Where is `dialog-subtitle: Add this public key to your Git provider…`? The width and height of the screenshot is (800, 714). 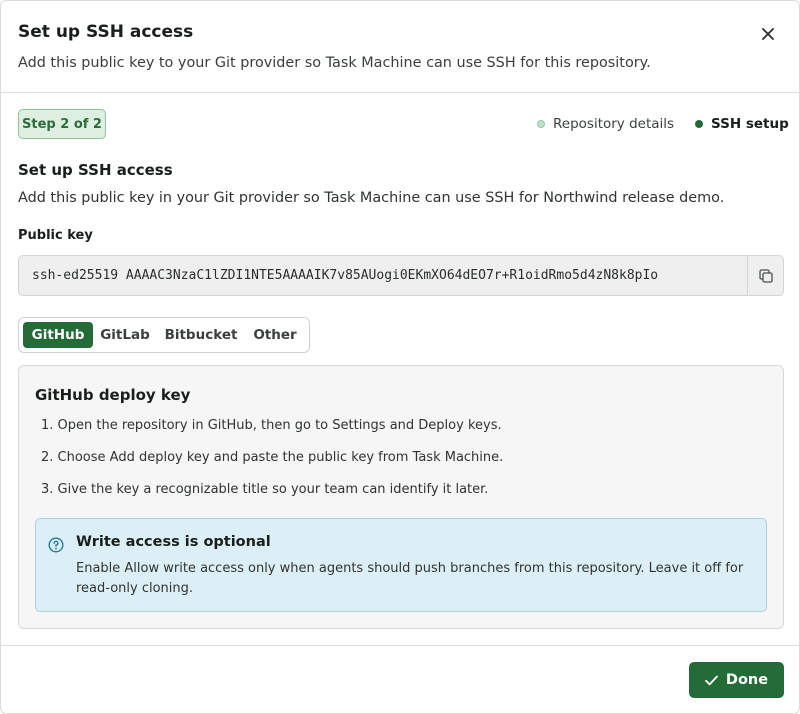
dialog-subtitle: Add this public key to your Git provider… is located at coordinates (334, 63).